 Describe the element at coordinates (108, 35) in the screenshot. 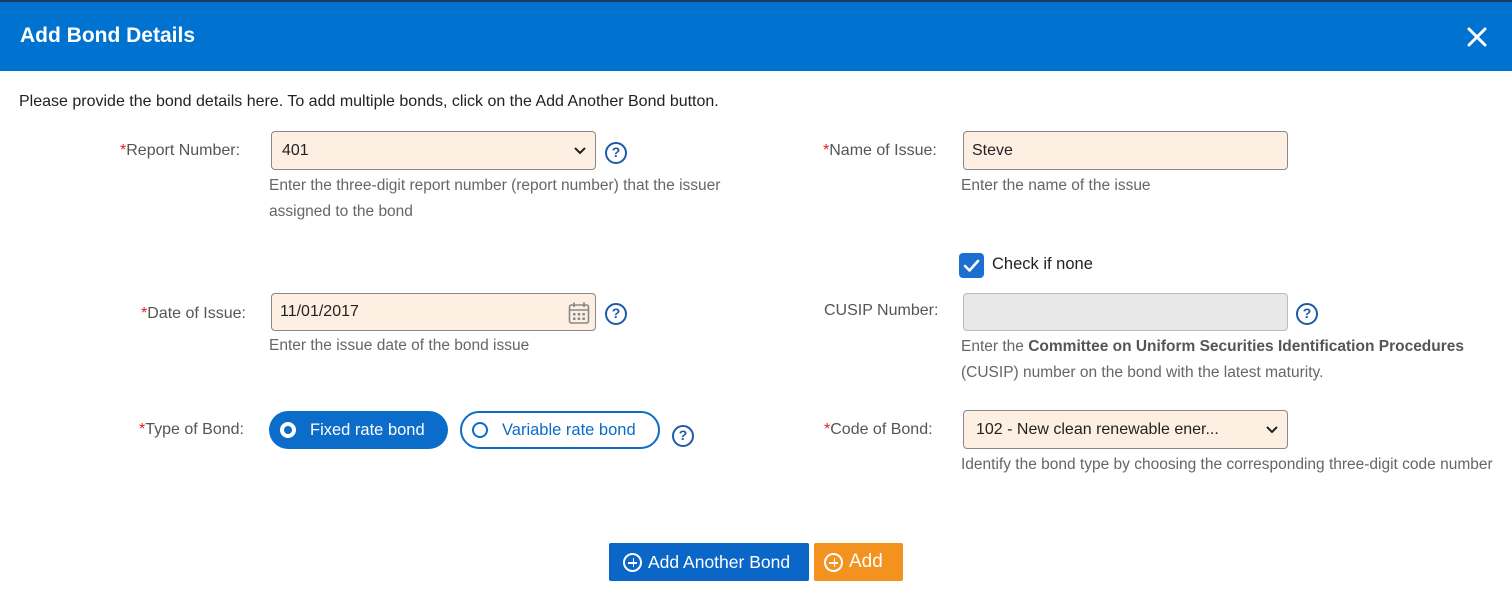

I see `dialog-title: Add Bond Details` at that location.